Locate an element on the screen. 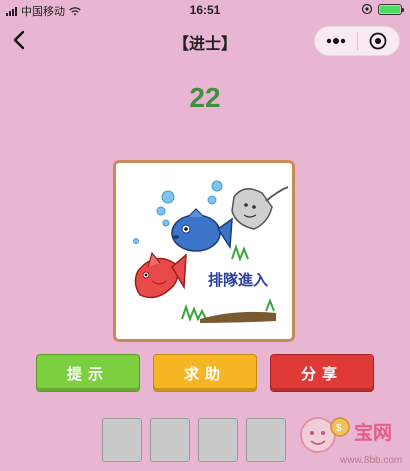  watermark-url: www.8bb.com is located at coordinates (370, 460).